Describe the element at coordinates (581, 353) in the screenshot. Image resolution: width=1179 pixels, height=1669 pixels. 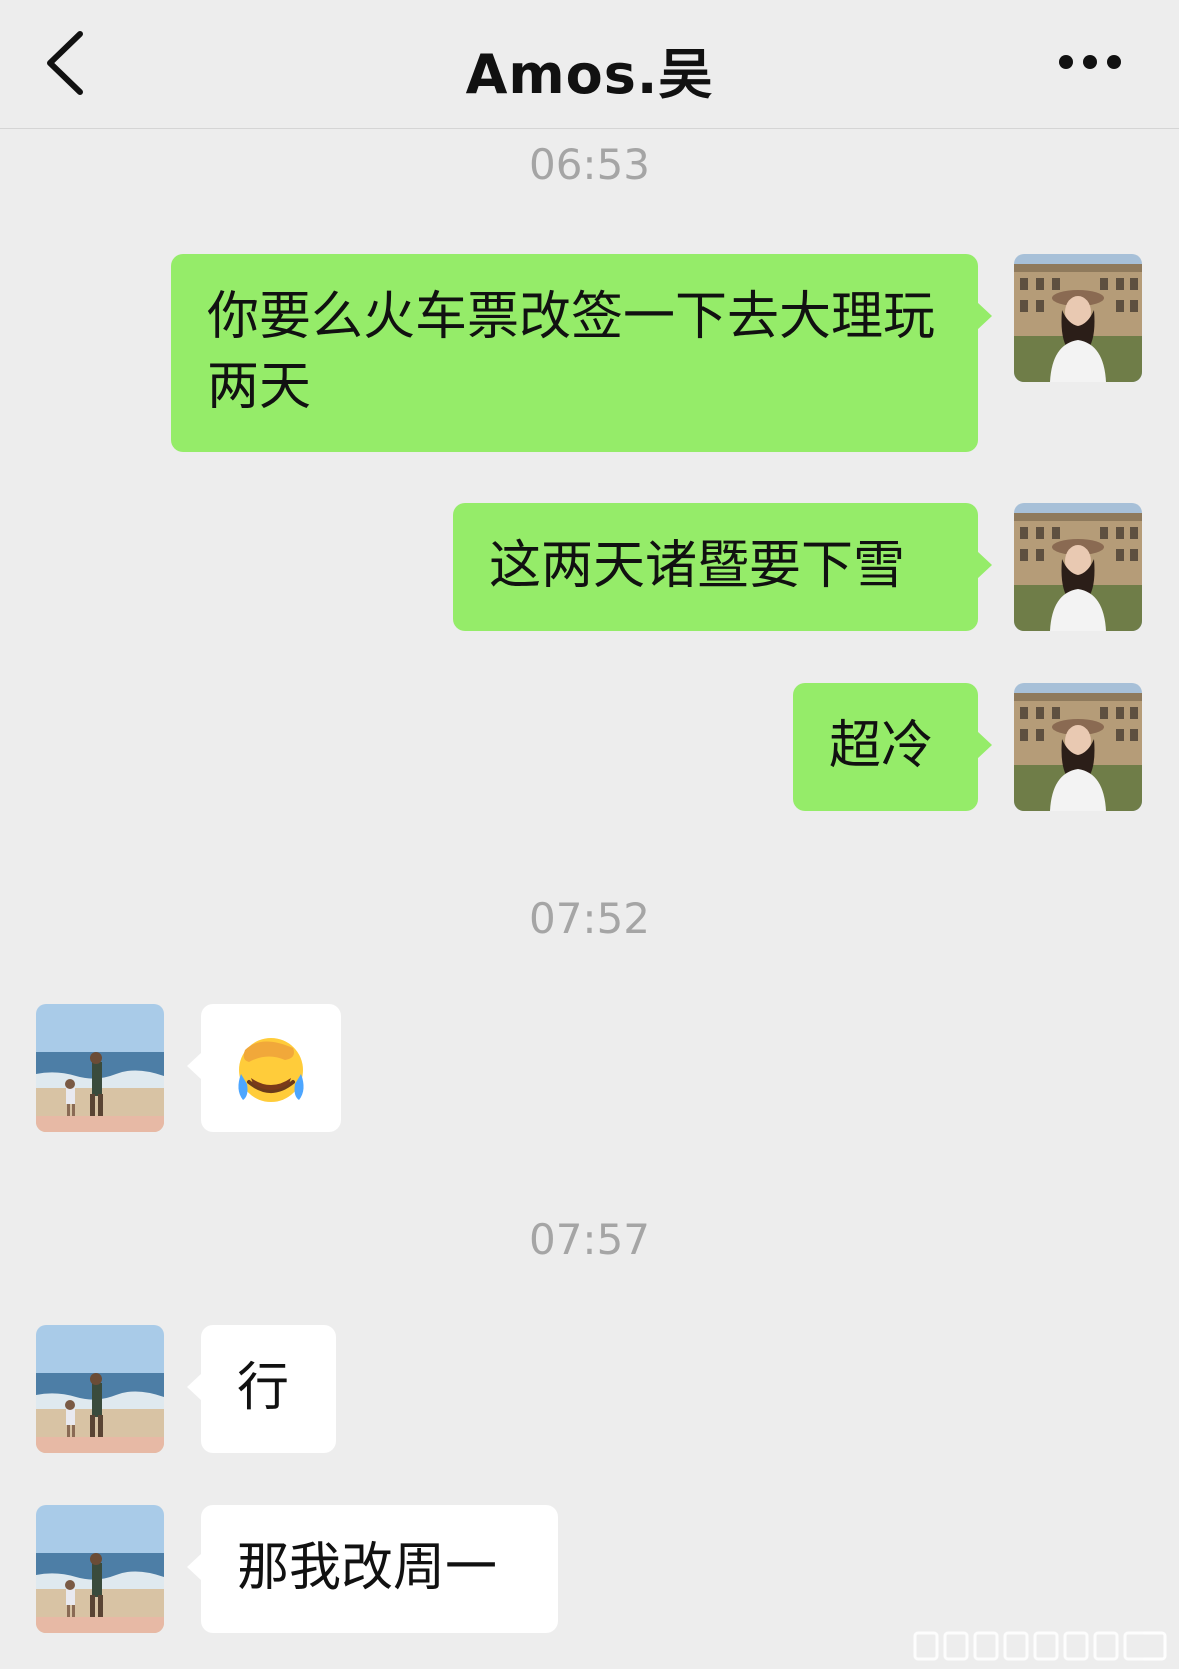
I see `message-bubble-sent: 你要么火车票改签一下去大理玩两天` at that location.